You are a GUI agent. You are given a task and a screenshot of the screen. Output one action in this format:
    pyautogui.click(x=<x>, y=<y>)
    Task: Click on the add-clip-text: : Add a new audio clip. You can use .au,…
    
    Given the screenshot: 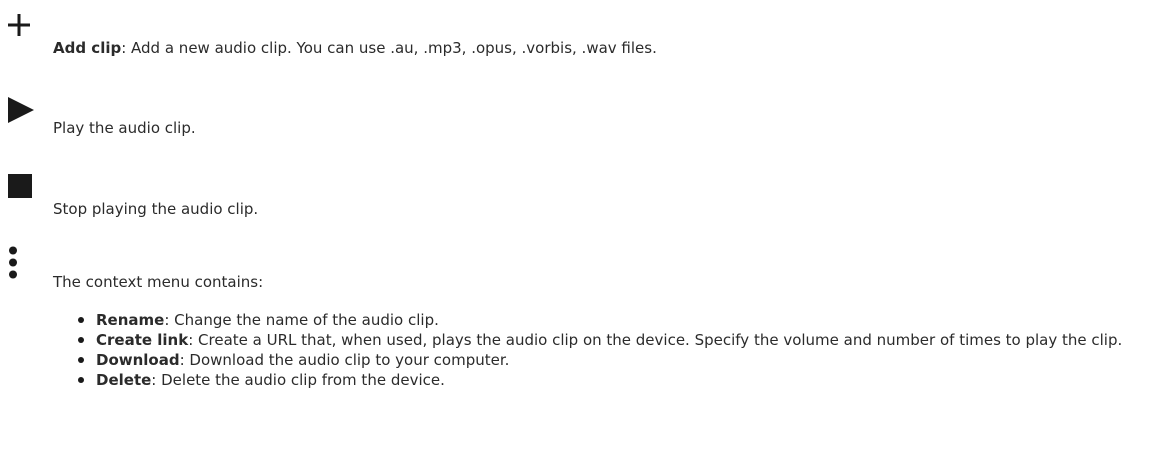 What is the action you would take?
    pyautogui.click(x=389, y=48)
    